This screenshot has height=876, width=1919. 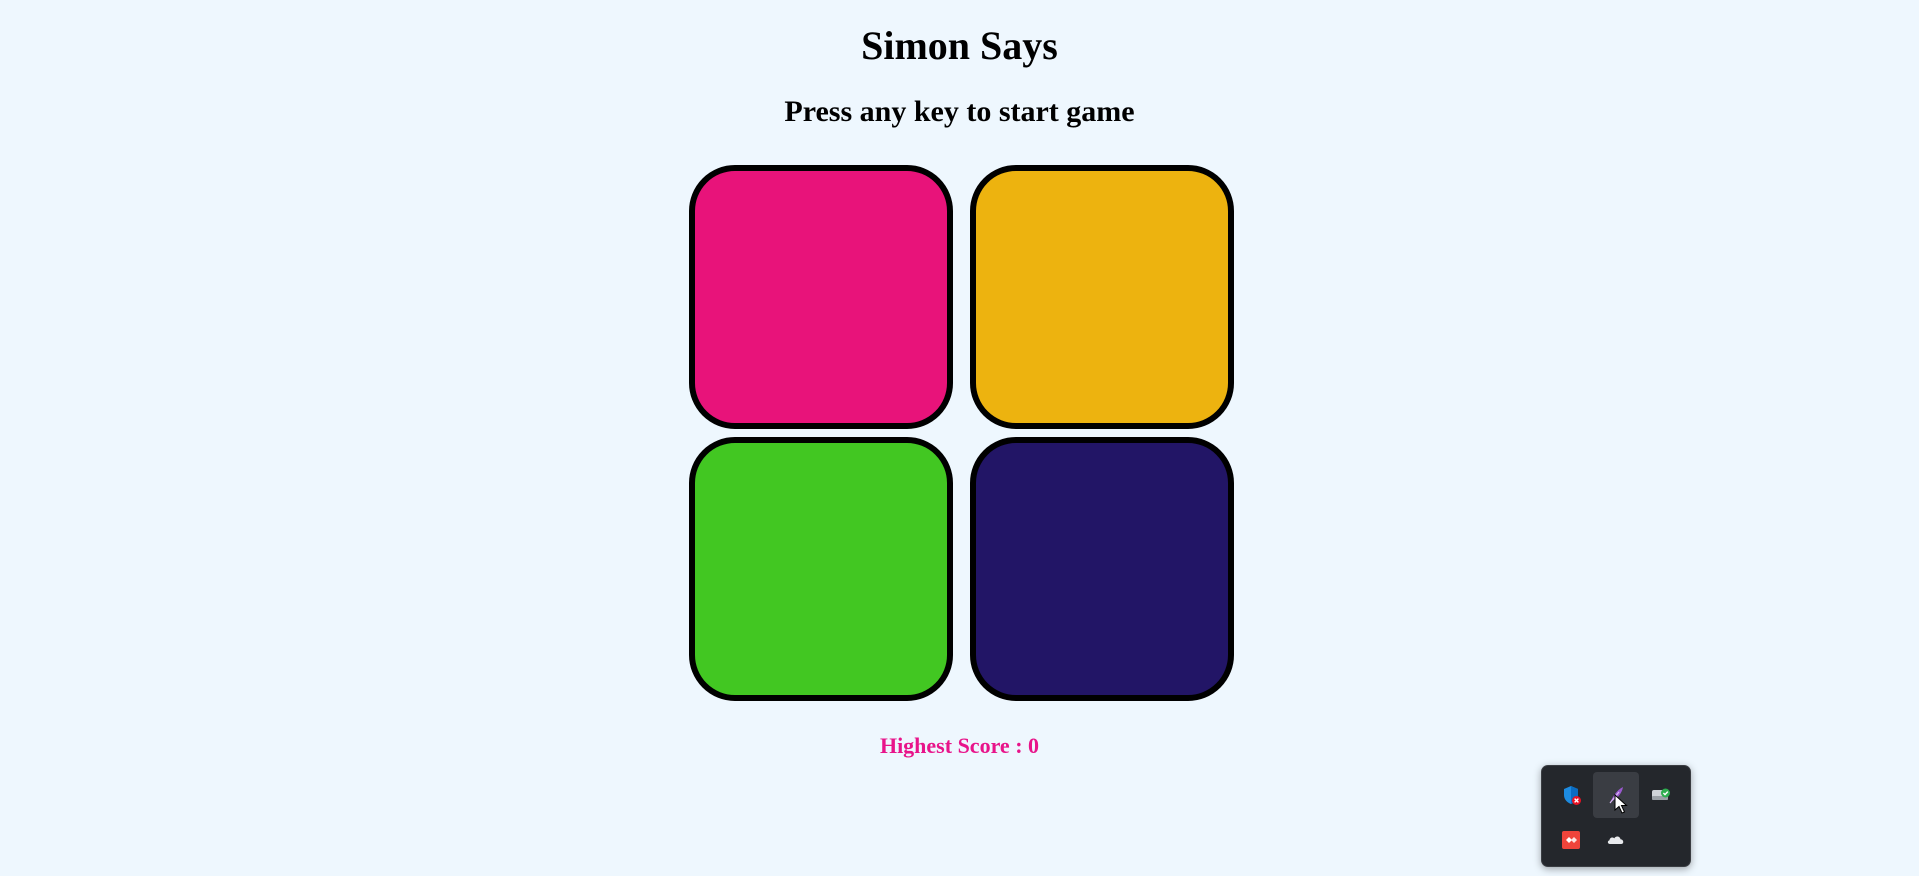 What do you see at coordinates (821, 569) in the screenshot?
I see `pad-green` at bounding box center [821, 569].